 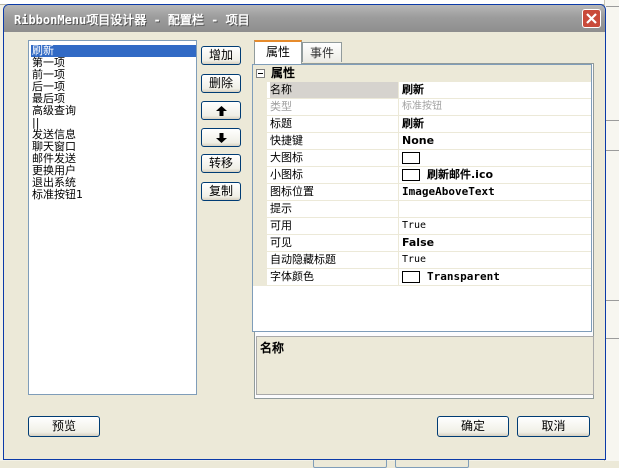 I want to click on property-name: 大图标, so click(x=286, y=157).